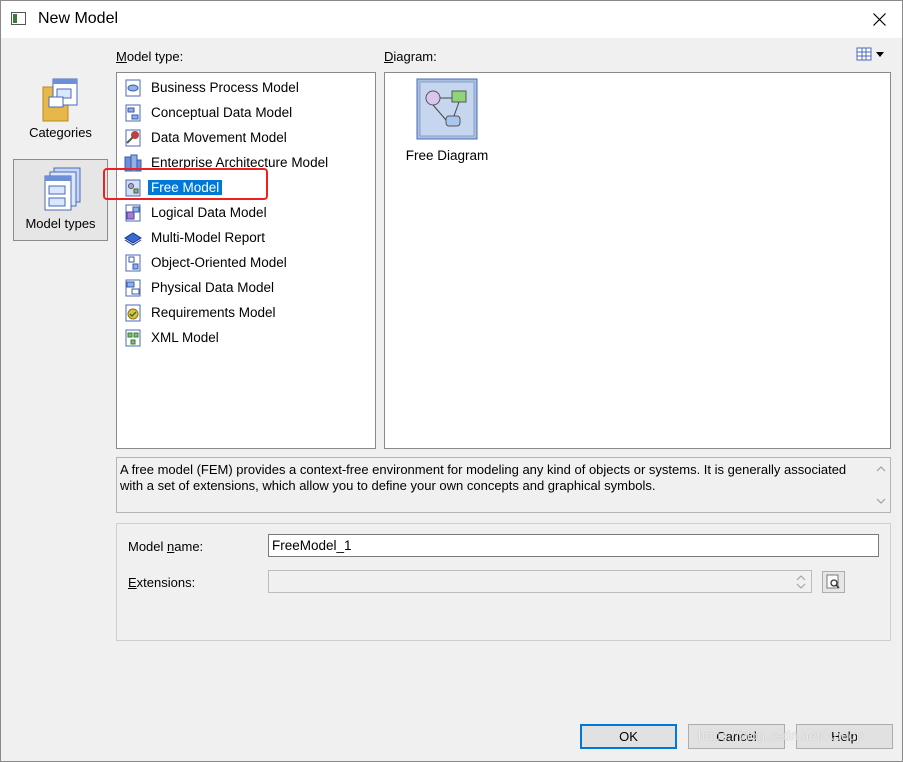  Describe the element at coordinates (133, 288) in the screenshot. I see `physical-data-model-icon` at that location.